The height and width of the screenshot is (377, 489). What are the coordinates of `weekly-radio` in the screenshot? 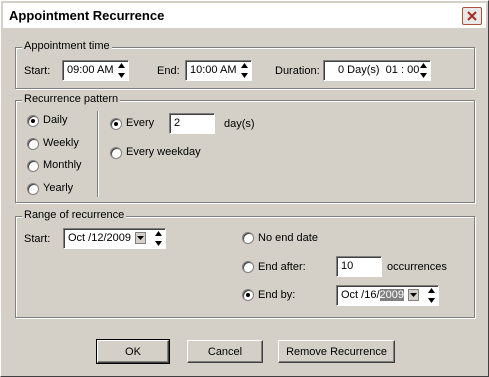 It's located at (33, 144).